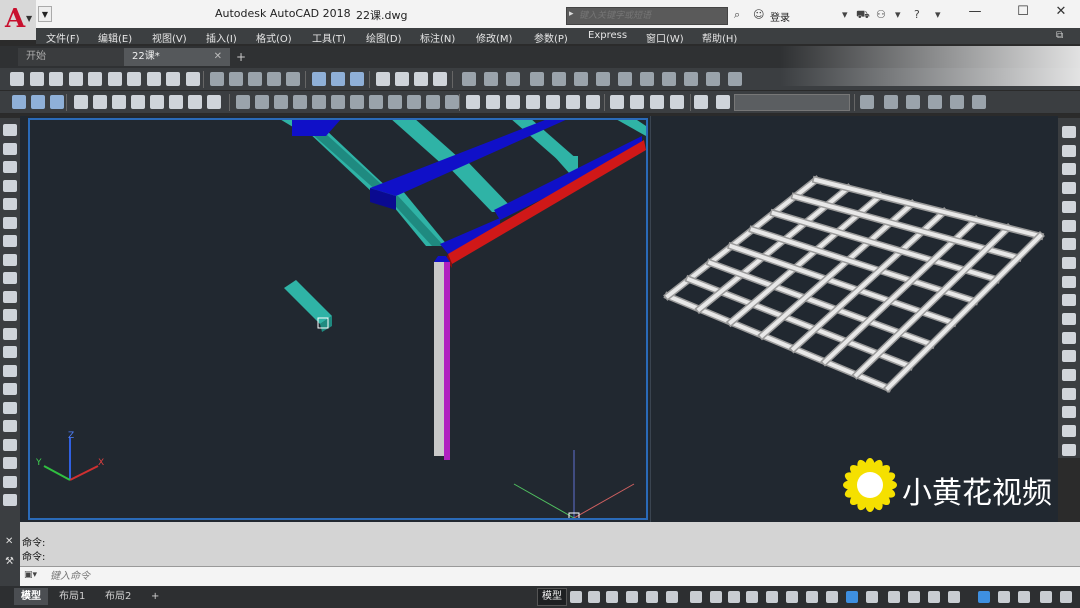 The height and width of the screenshot is (608, 1080). Describe the element at coordinates (218, 57) in the screenshot. I see `close-tab-icon: ✕` at that location.